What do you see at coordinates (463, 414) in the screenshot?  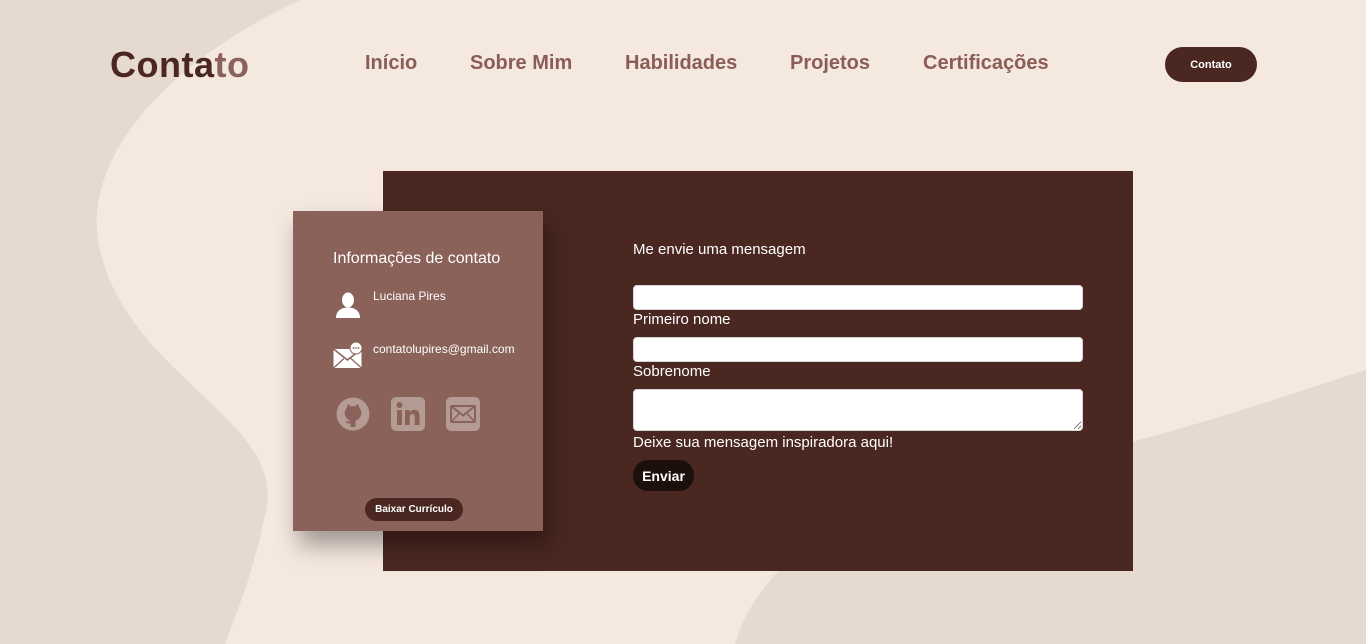 I see `mail-icon` at bounding box center [463, 414].